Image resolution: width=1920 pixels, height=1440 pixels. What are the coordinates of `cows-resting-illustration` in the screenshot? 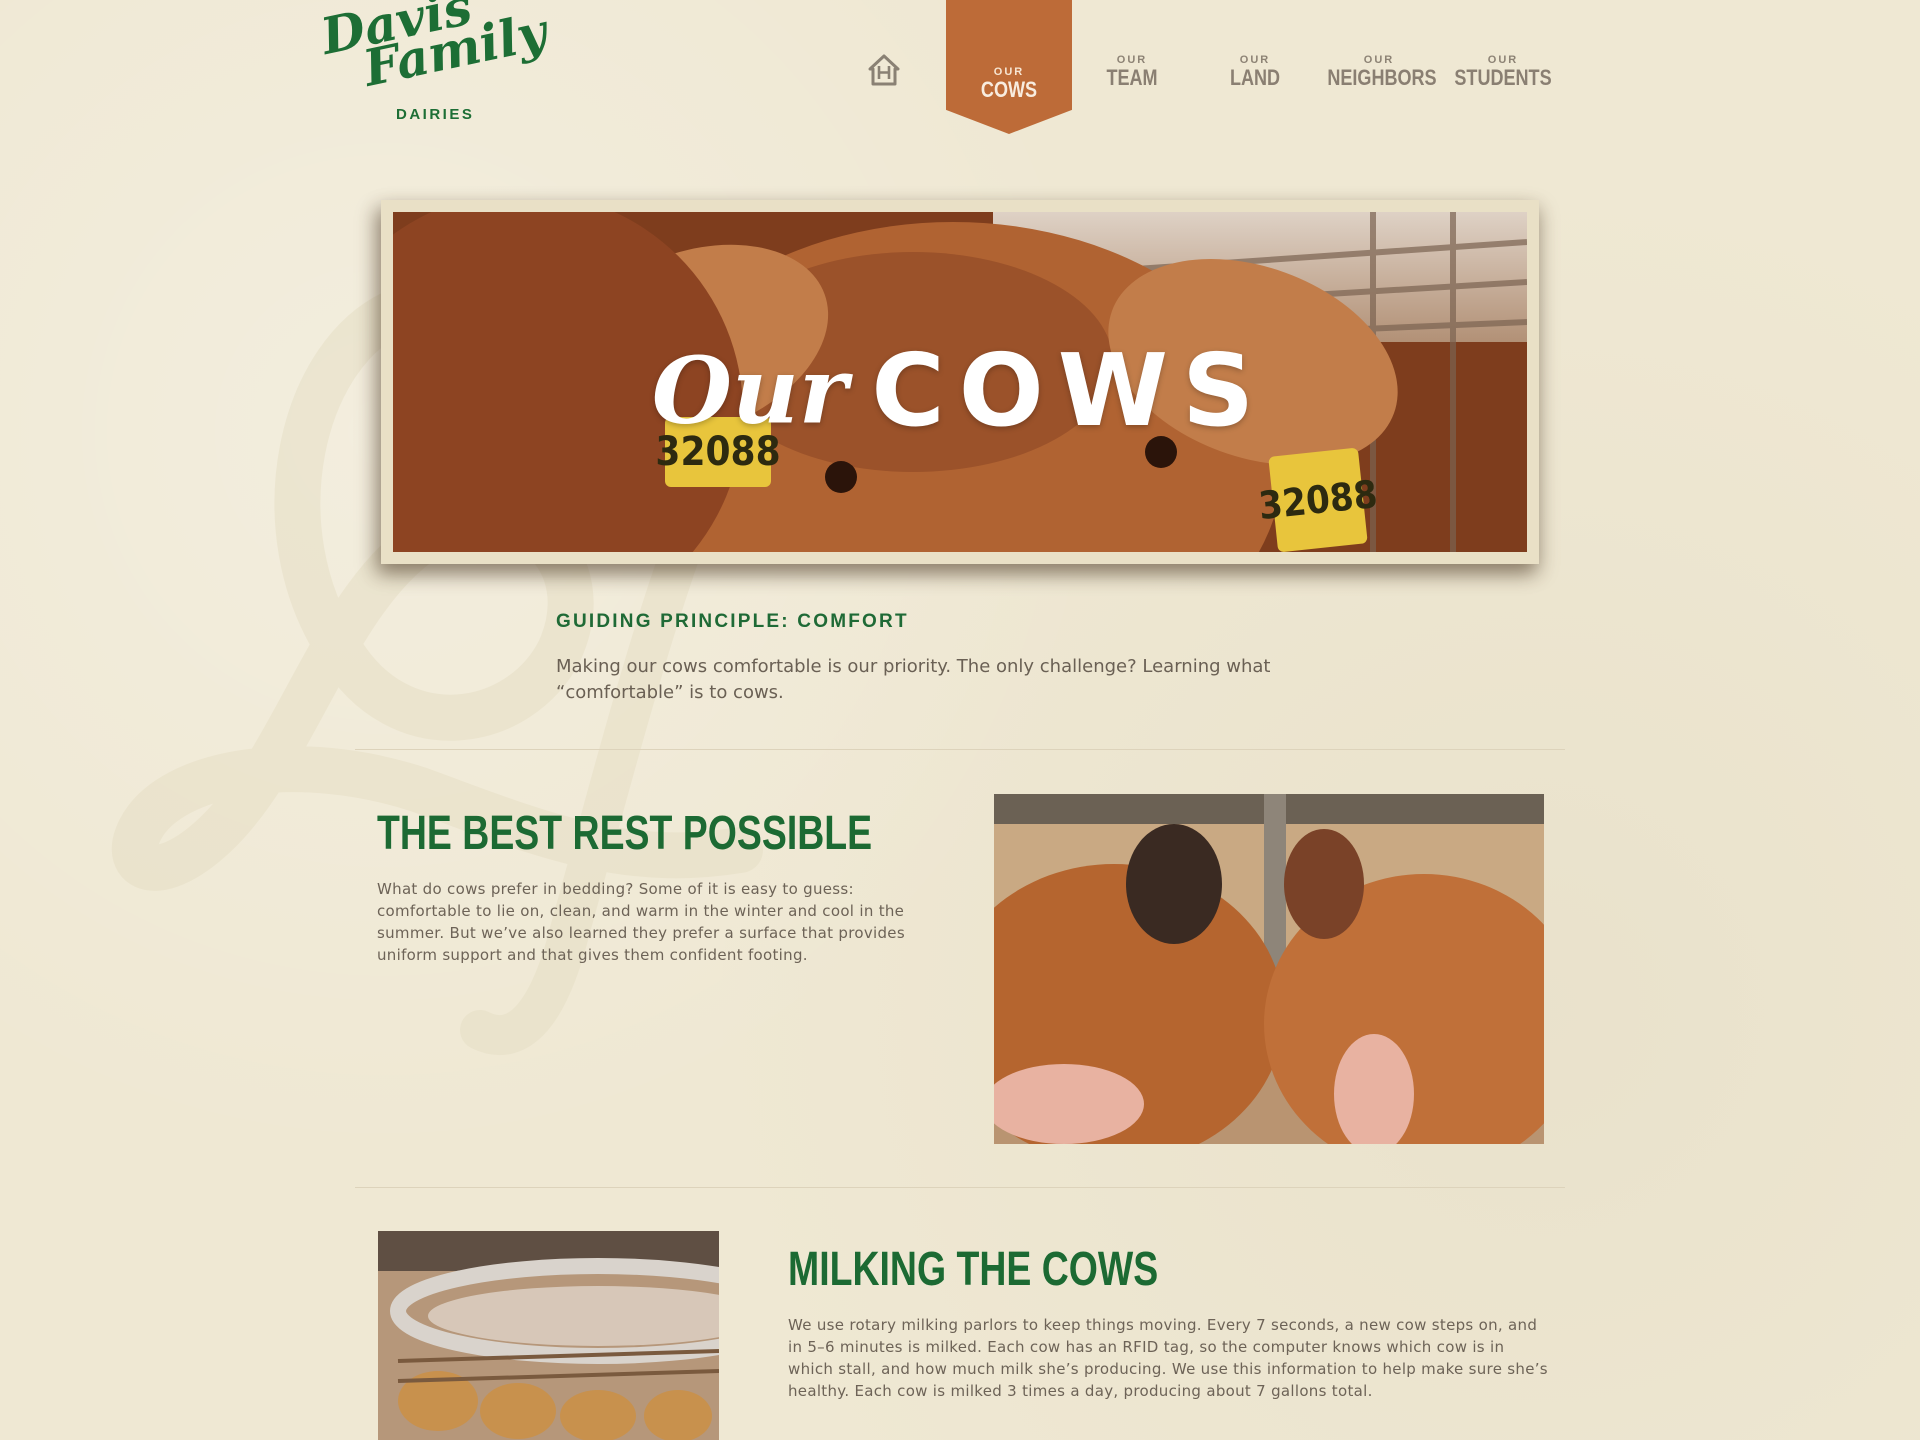 It's located at (1269, 969).